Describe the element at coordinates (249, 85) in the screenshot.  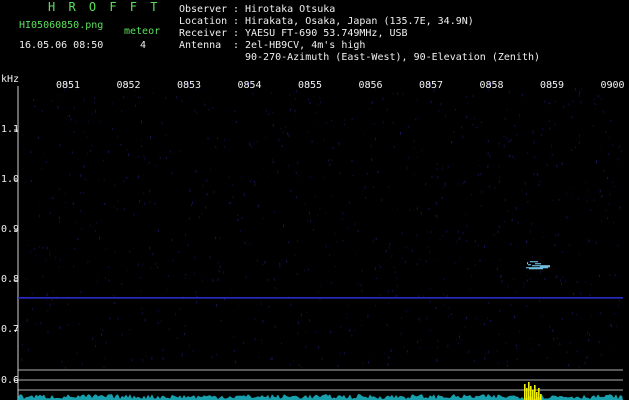
I see `time-tick-label: 0854` at that location.